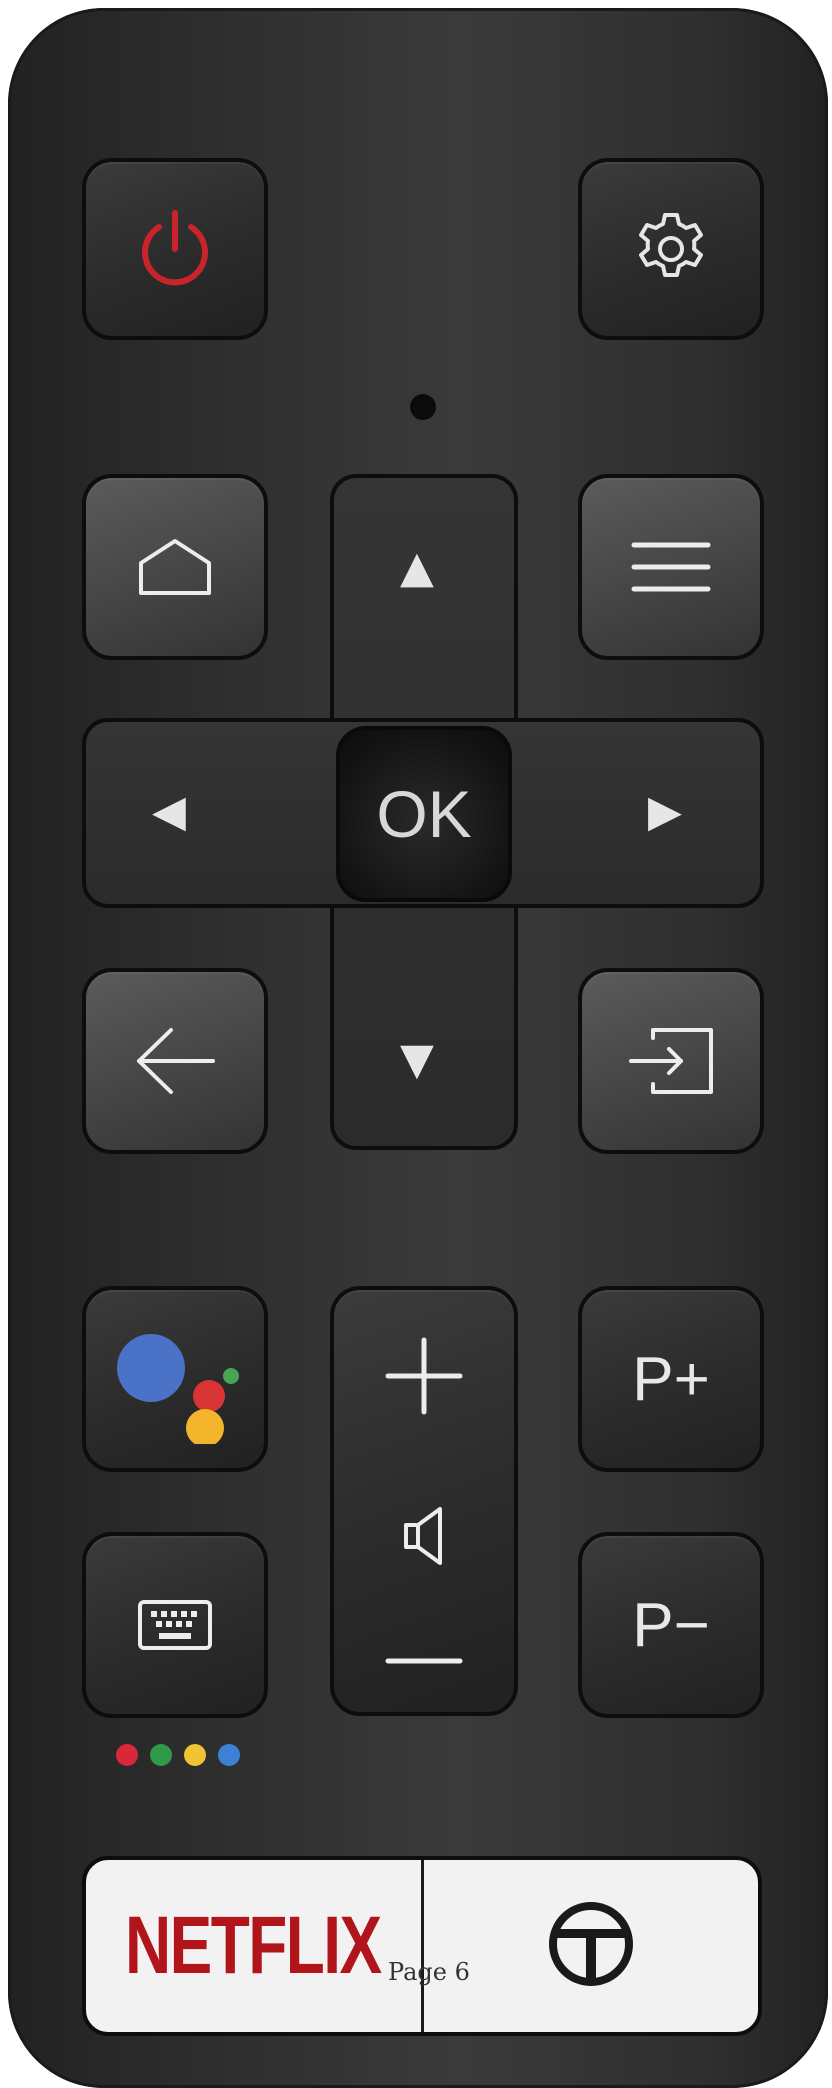 The width and height of the screenshot is (832, 2088). Describe the element at coordinates (422, 1946) in the screenshot. I see `app-shortcut-row: NETFLIX` at that location.